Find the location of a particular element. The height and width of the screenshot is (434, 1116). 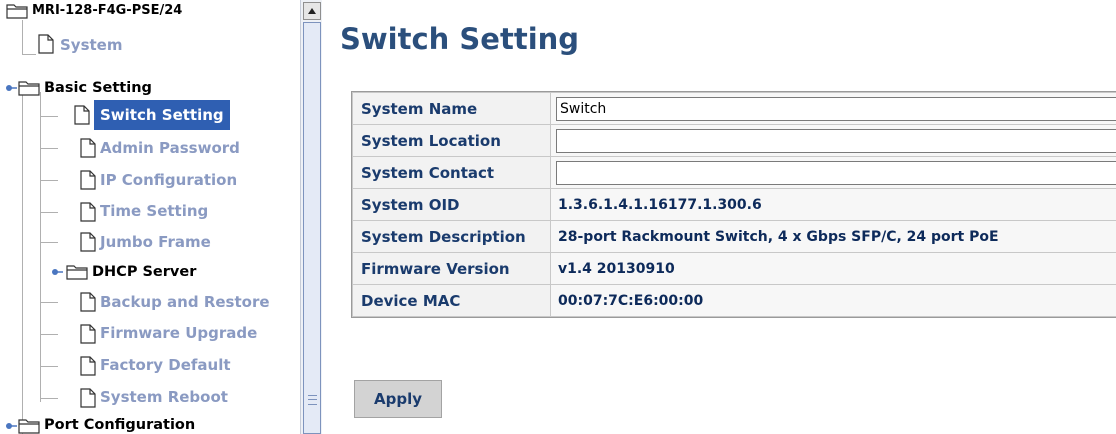

firmware-version-value: v1.4 20130910 is located at coordinates (833, 268).